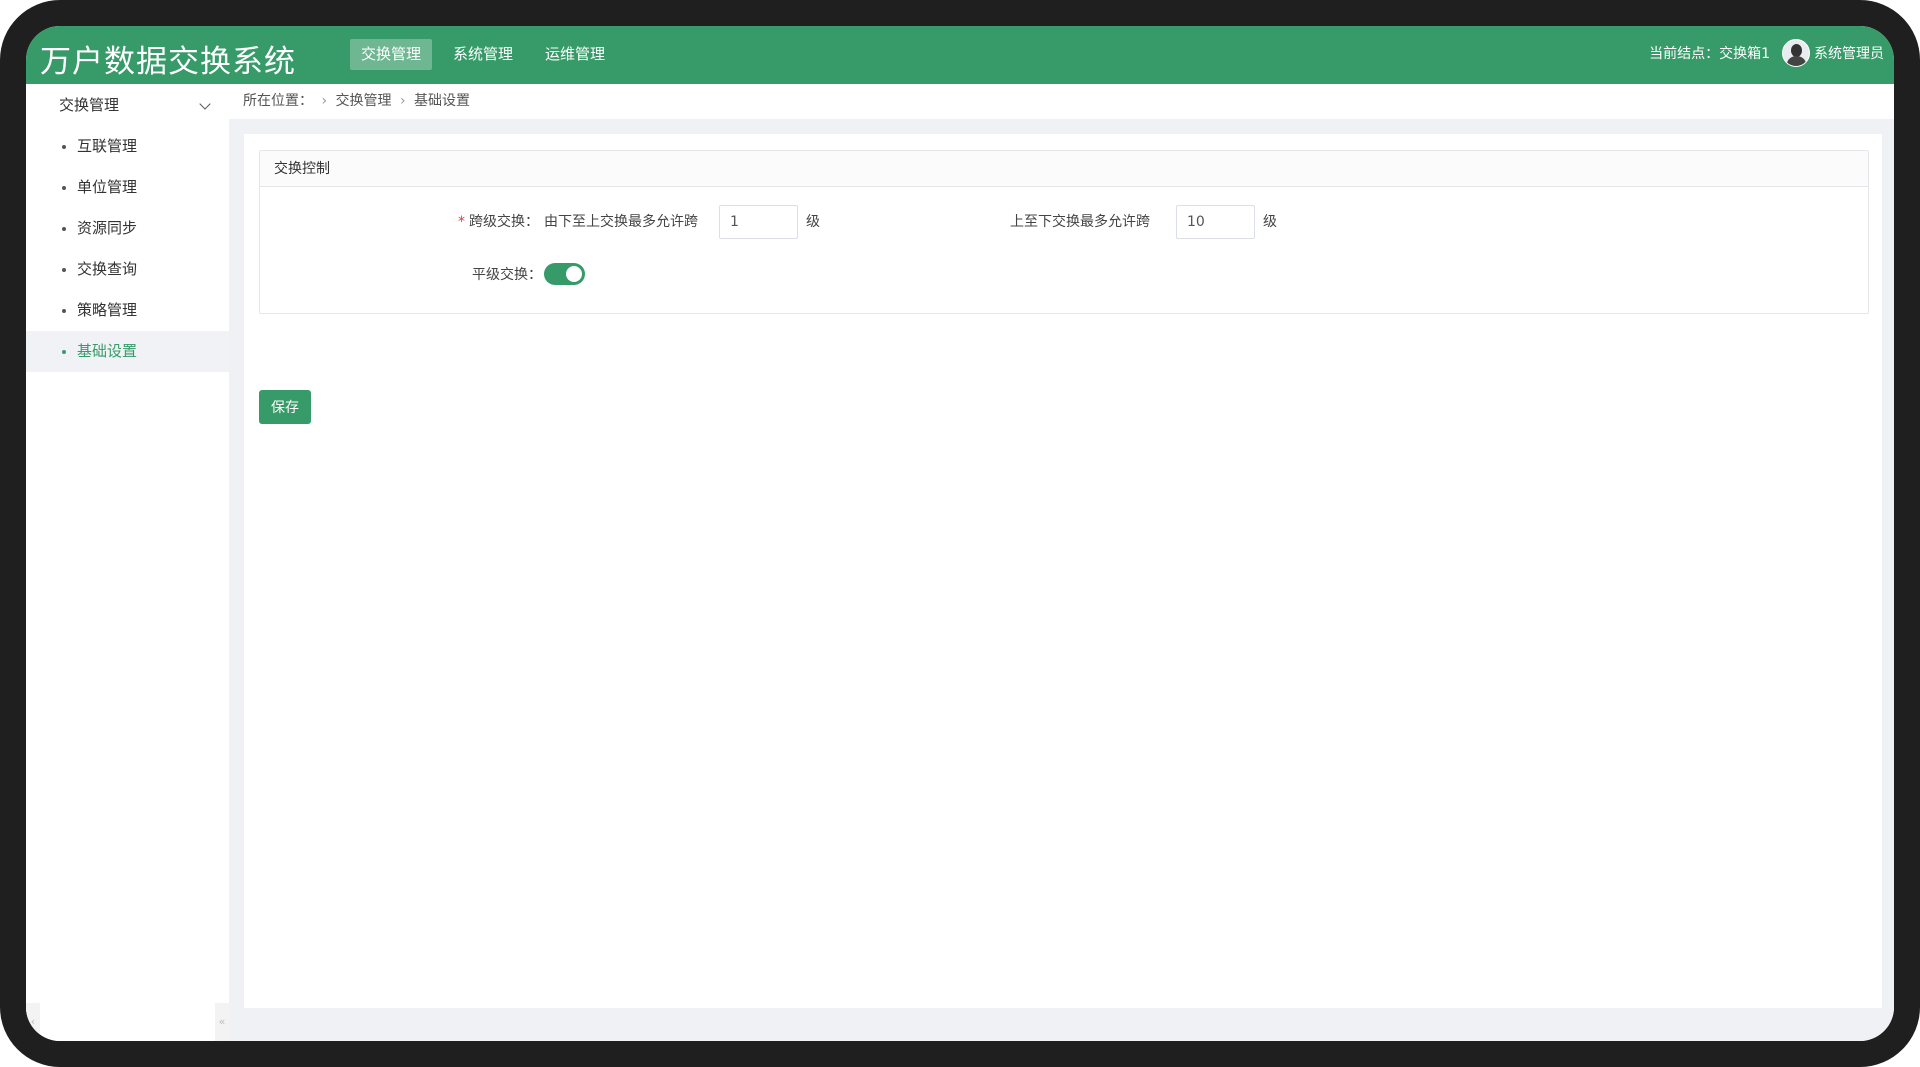 The height and width of the screenshot is (1067, 1920). What do you see at coordinates (168, 62) in the screenshot?
I see `app-title: 万户数据交换系统` at bounding box center [168, 62].